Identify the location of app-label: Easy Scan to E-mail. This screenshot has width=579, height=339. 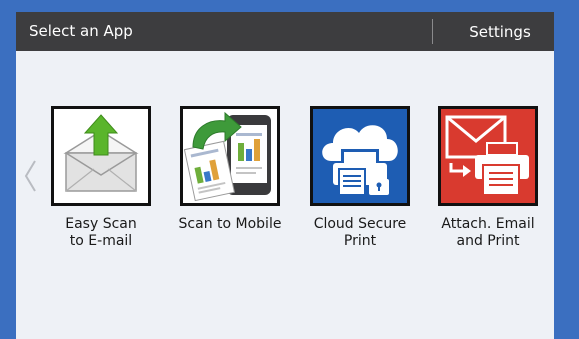
(101, 232).